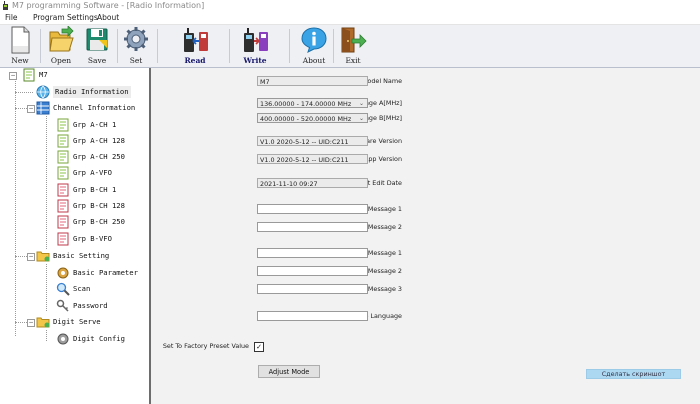 This screenshot has width=700, height=404. Describe the element at coordinates (43, 74) in the screenshot. I see `tree-root-label: M7` at that location.